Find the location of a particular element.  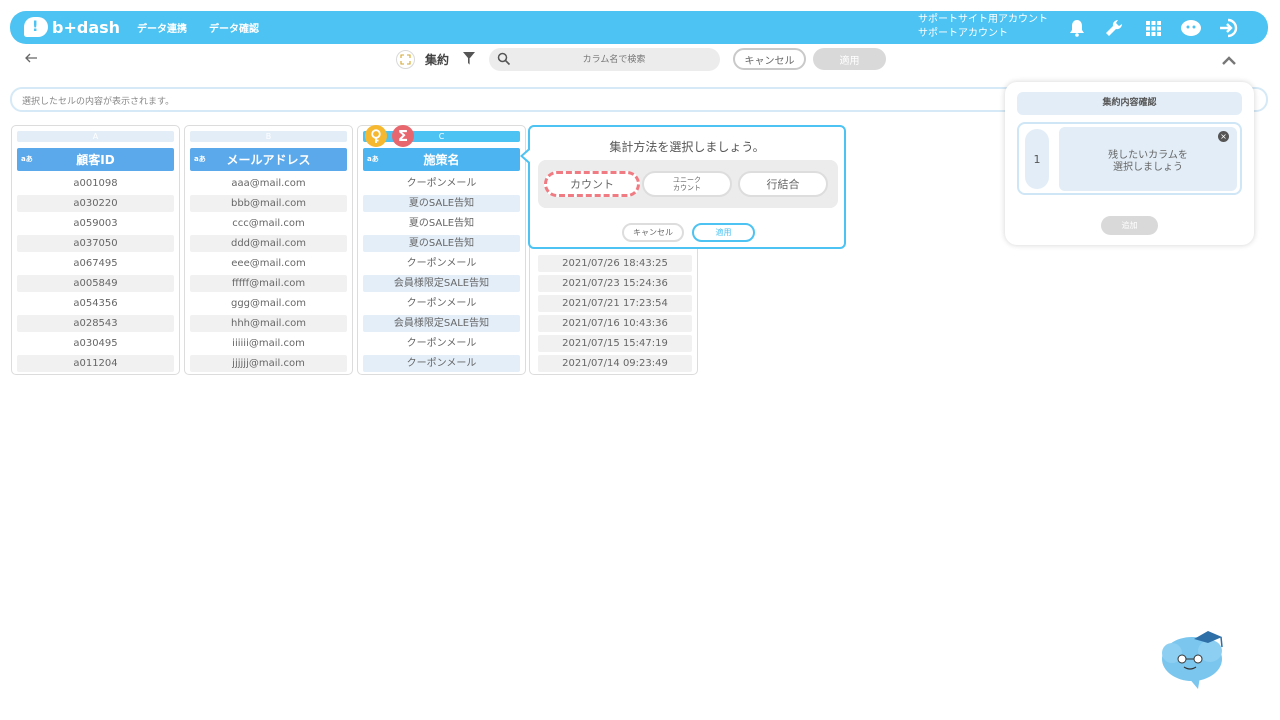

back-arrow-icon is located at coordinates (32, 60).